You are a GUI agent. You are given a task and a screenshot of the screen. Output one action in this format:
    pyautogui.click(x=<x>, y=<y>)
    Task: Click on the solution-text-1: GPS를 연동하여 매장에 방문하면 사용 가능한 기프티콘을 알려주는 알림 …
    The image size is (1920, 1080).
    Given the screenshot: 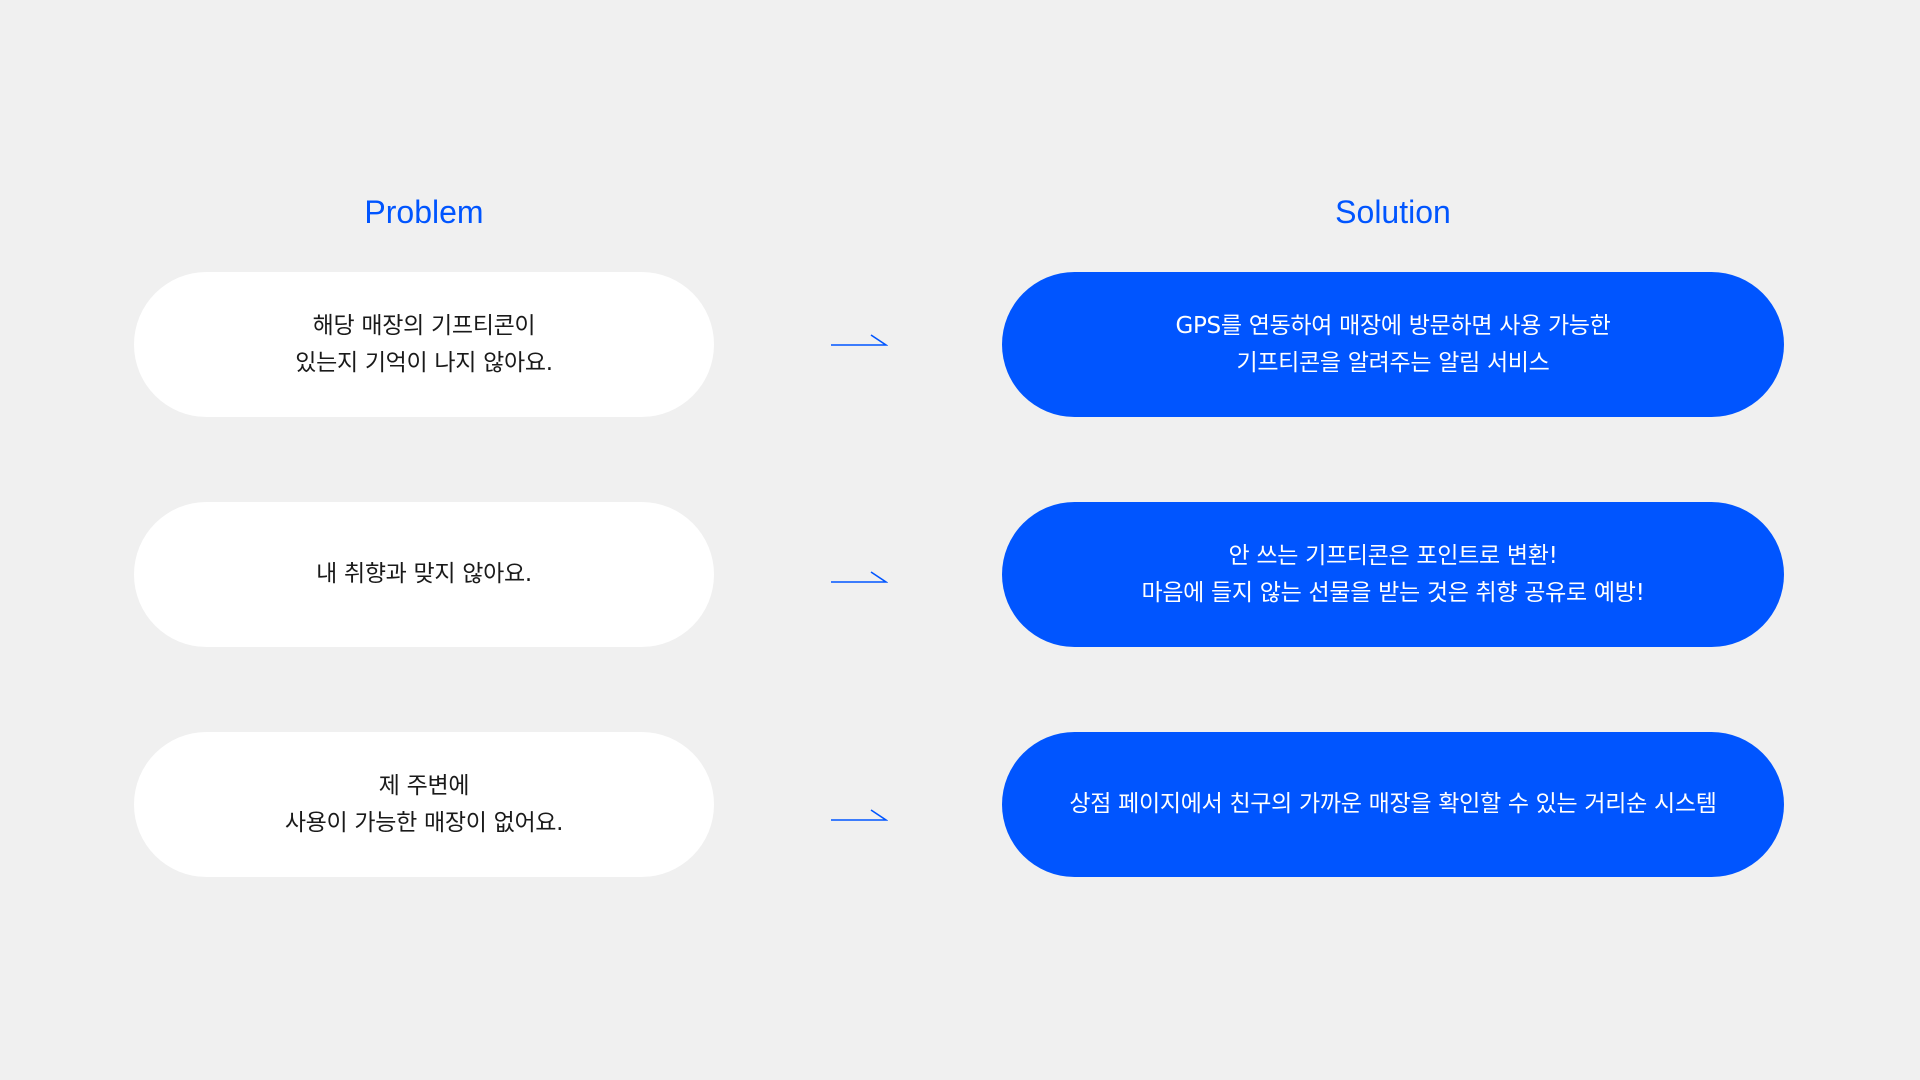 What is the action you would take?
    pyautogui.click(x=1393, y=344)
    